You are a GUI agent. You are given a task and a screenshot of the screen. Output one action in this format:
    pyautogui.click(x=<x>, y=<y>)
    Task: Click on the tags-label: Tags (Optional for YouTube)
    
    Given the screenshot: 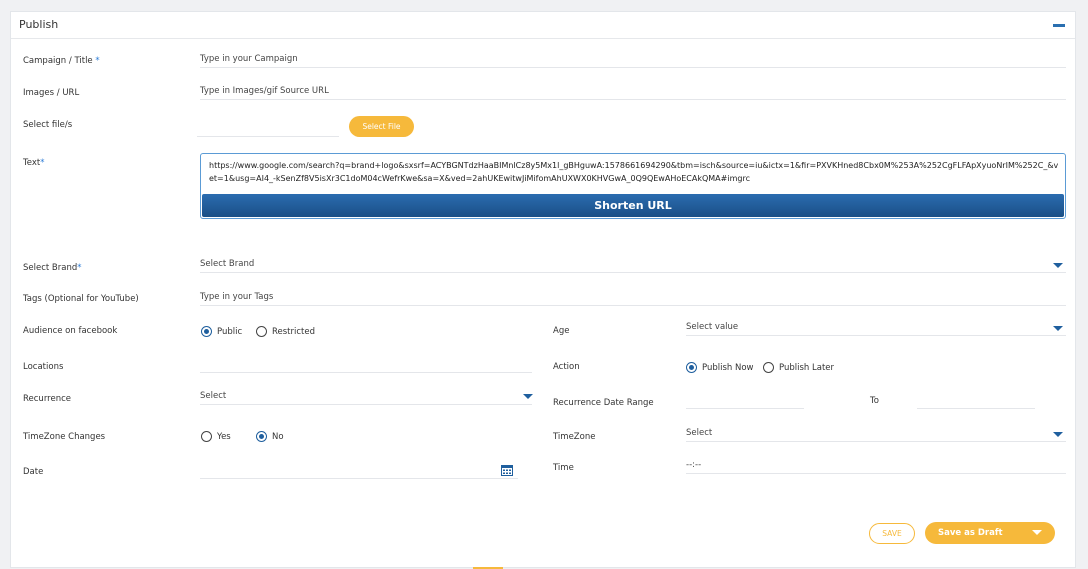 What is the action you would take?
    pyautogui.click(x=81, y=299)
    